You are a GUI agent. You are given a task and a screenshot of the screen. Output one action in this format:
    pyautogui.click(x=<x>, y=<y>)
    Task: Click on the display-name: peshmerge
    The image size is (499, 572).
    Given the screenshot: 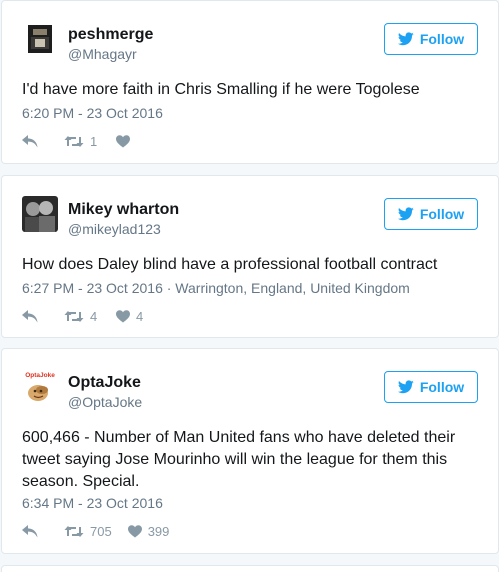 What is the action you would take?
    pyautogui.click(x=110, y=35)
    